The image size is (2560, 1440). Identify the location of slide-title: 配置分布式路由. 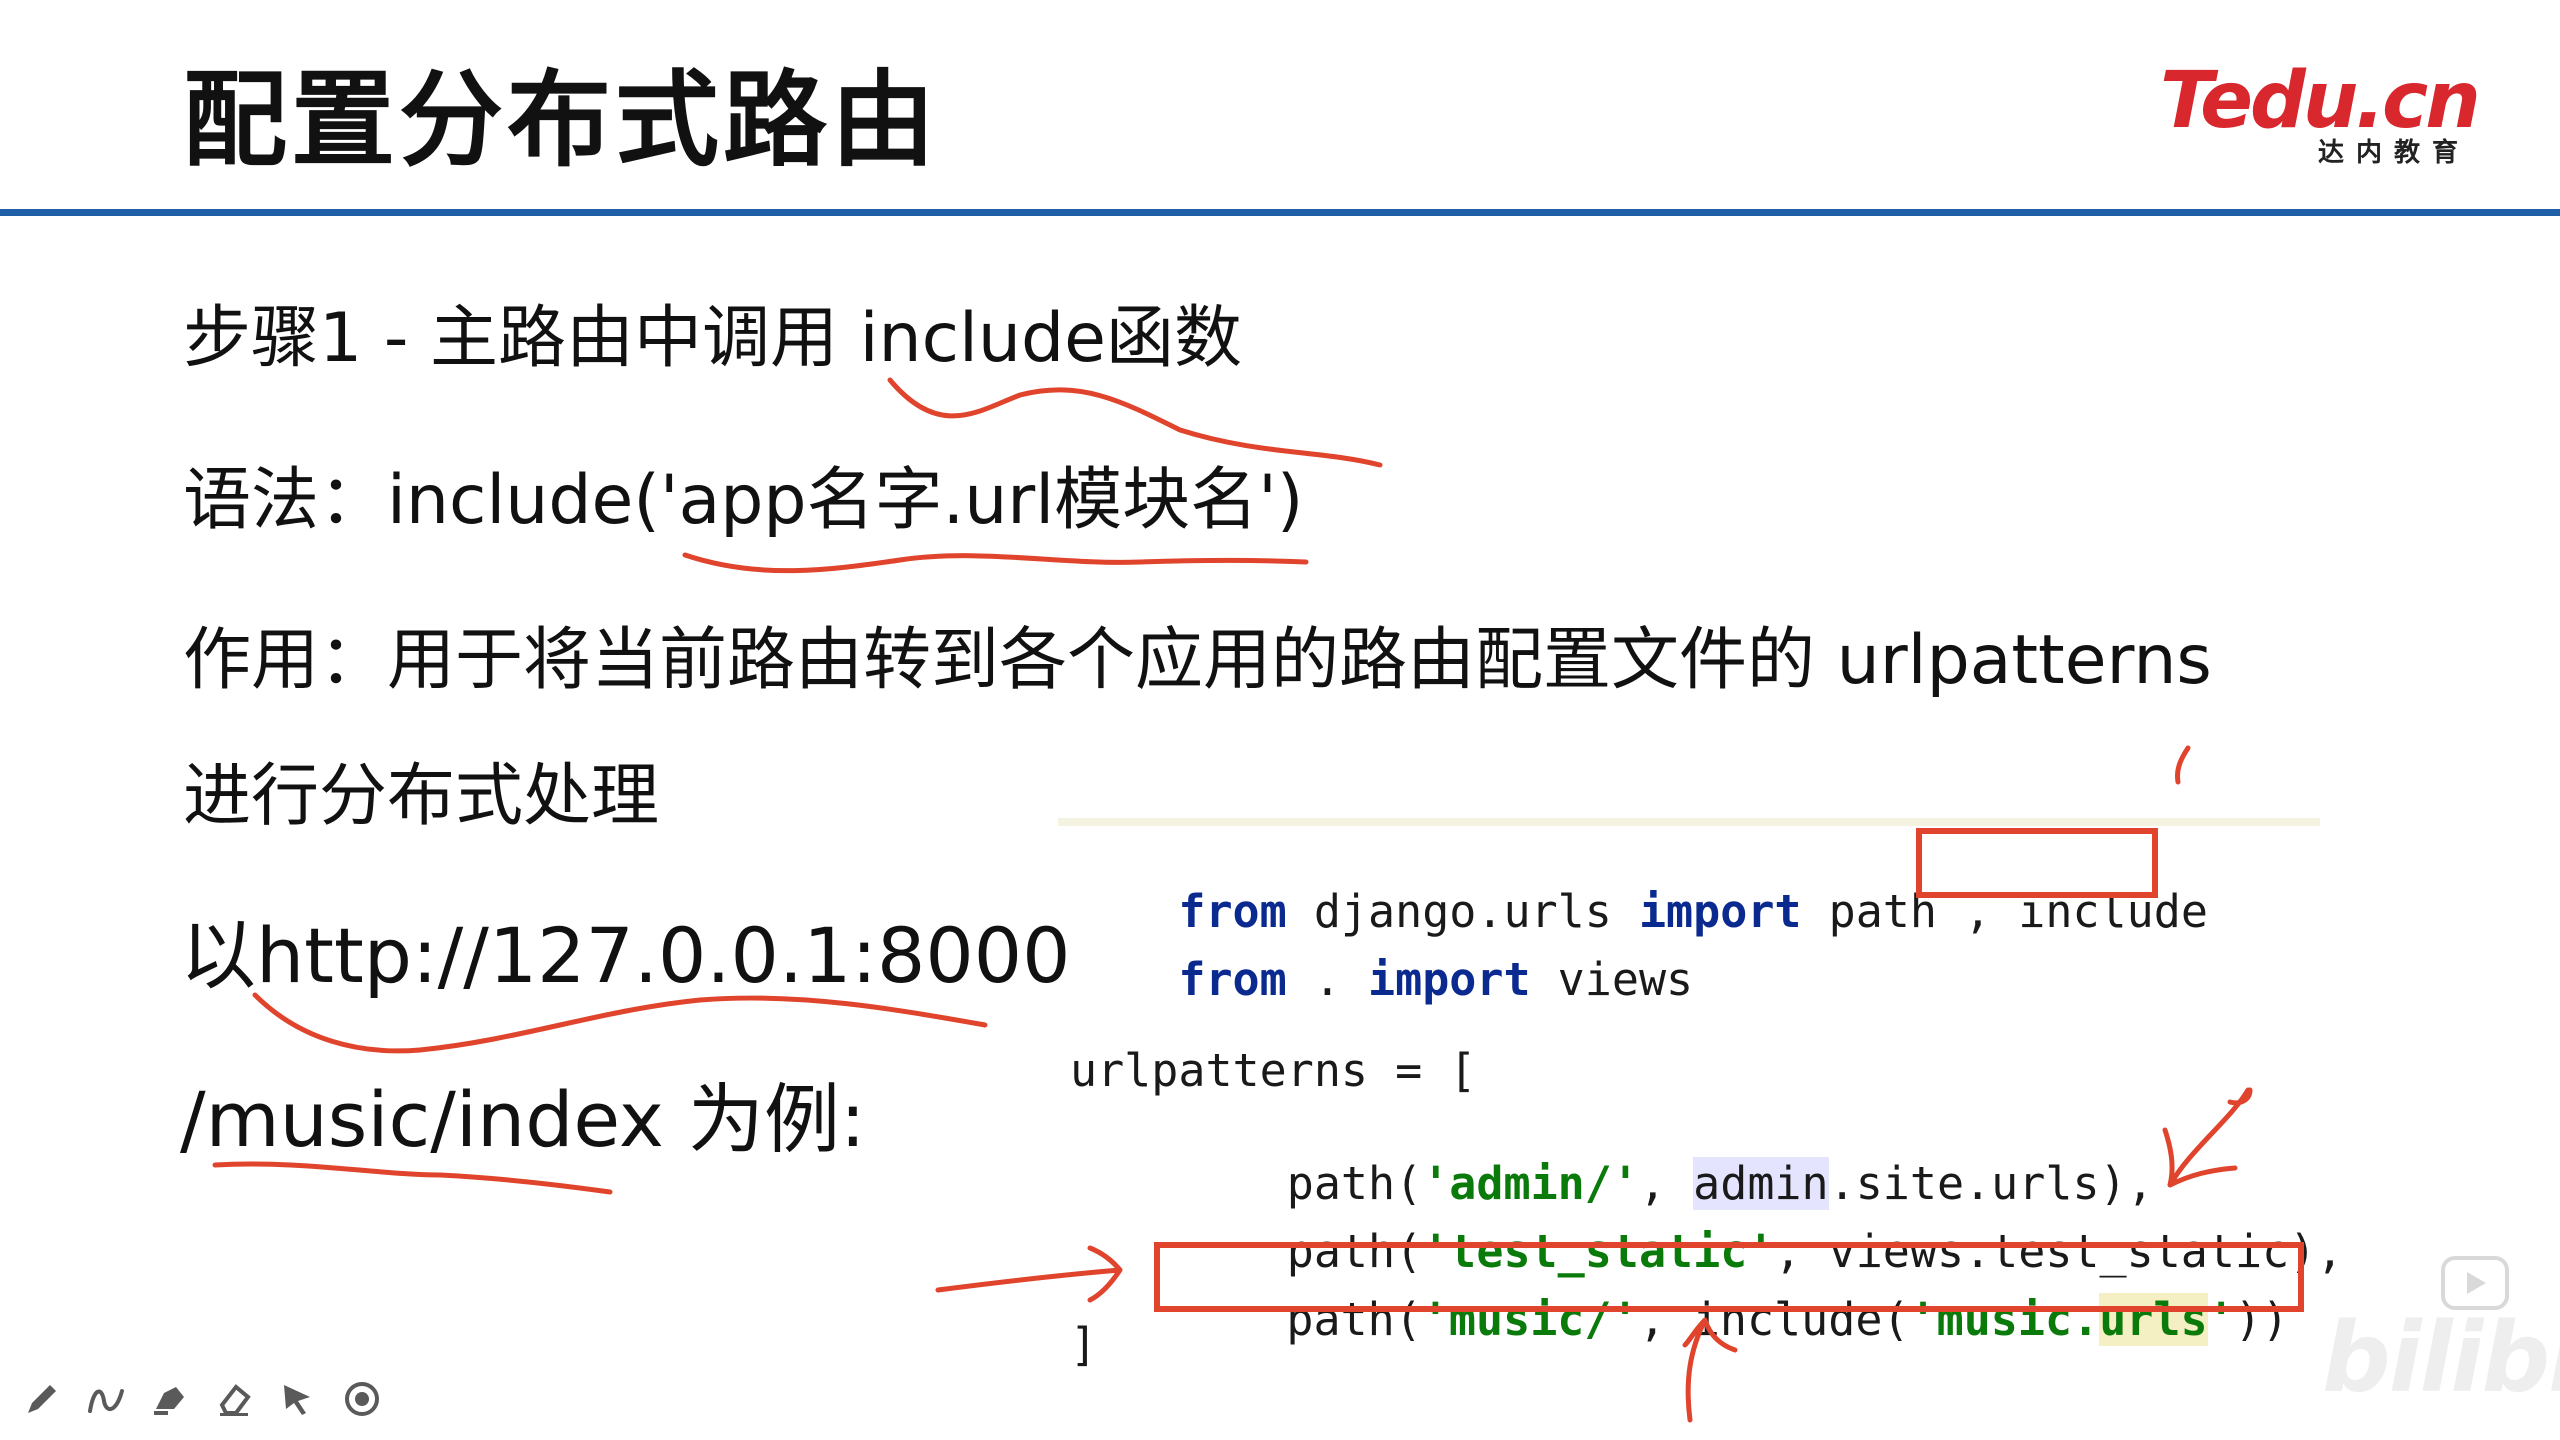
(561, 120).